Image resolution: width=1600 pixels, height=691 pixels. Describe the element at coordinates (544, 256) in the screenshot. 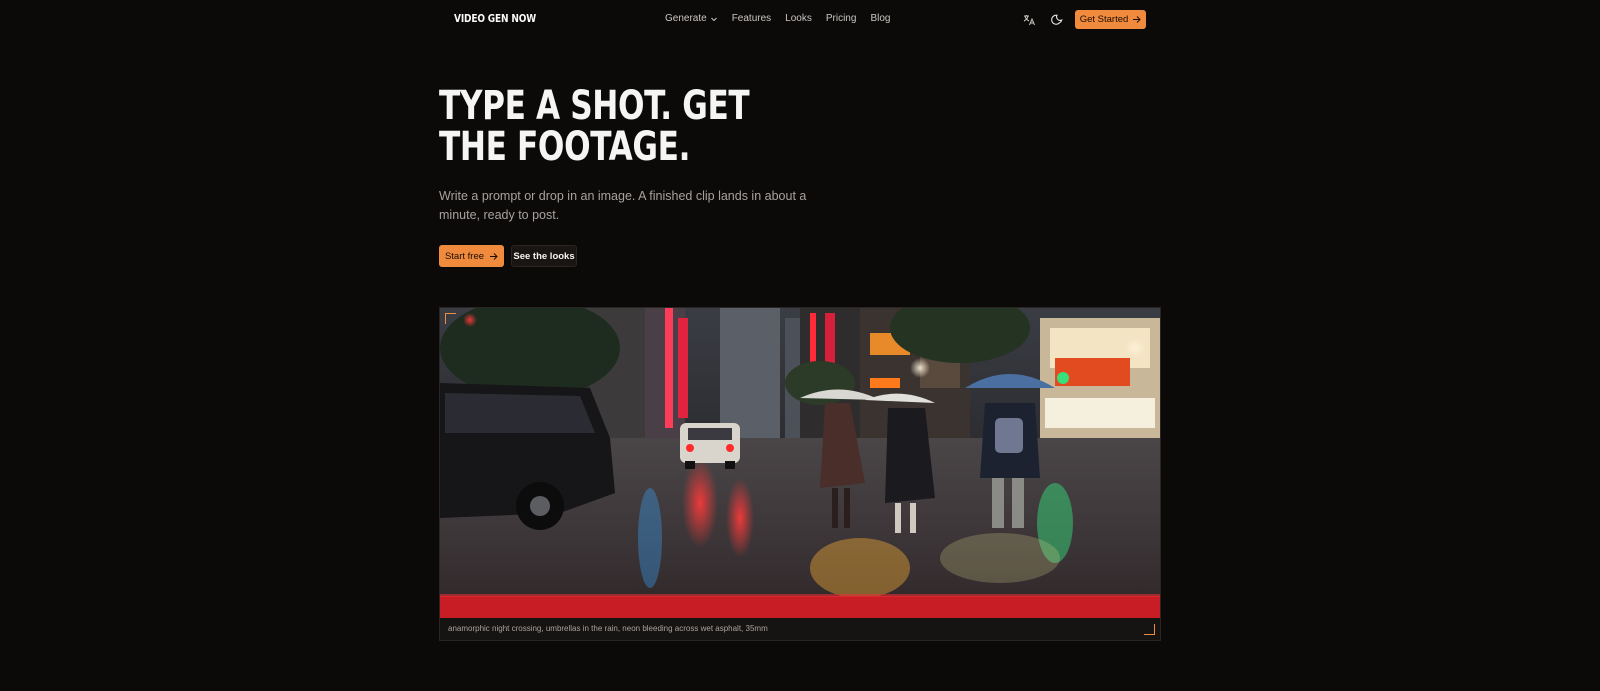

I see `see-looks-button: See the looks` at that location.